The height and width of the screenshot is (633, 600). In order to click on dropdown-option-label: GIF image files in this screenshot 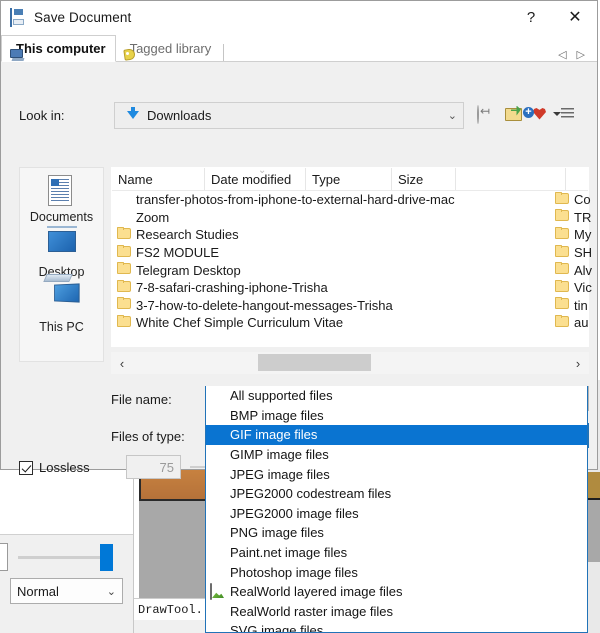, I will do `click(274, 435)`.